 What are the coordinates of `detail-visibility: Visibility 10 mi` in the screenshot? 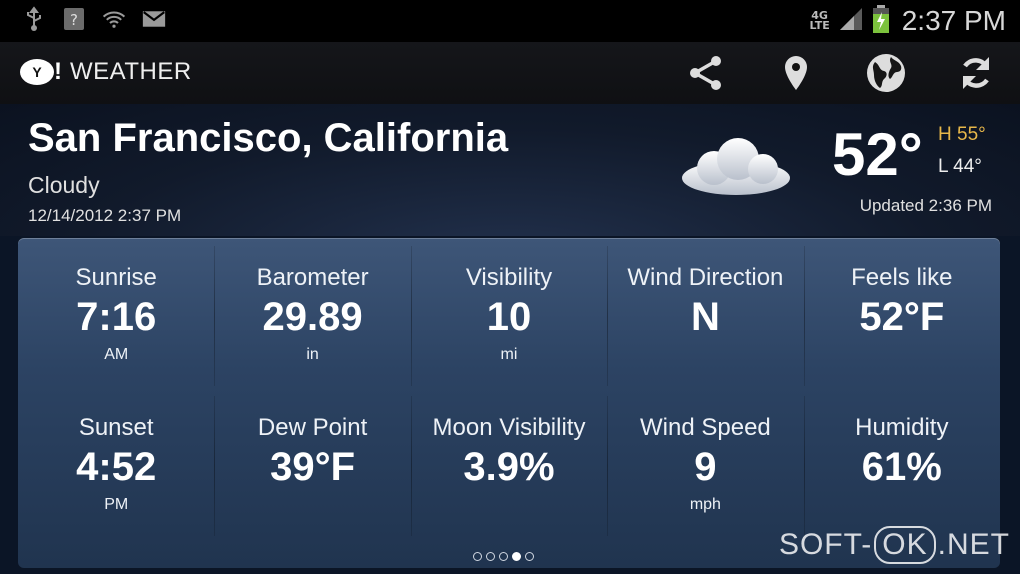 It's located at (508, 326).